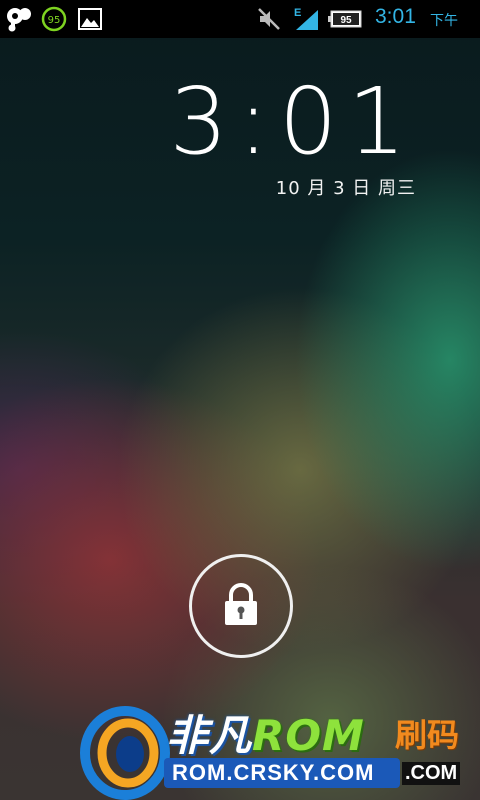  Describe the element at coordinates (90, 19) in the screenshot. I see `gallery-notification-icon` at that location.